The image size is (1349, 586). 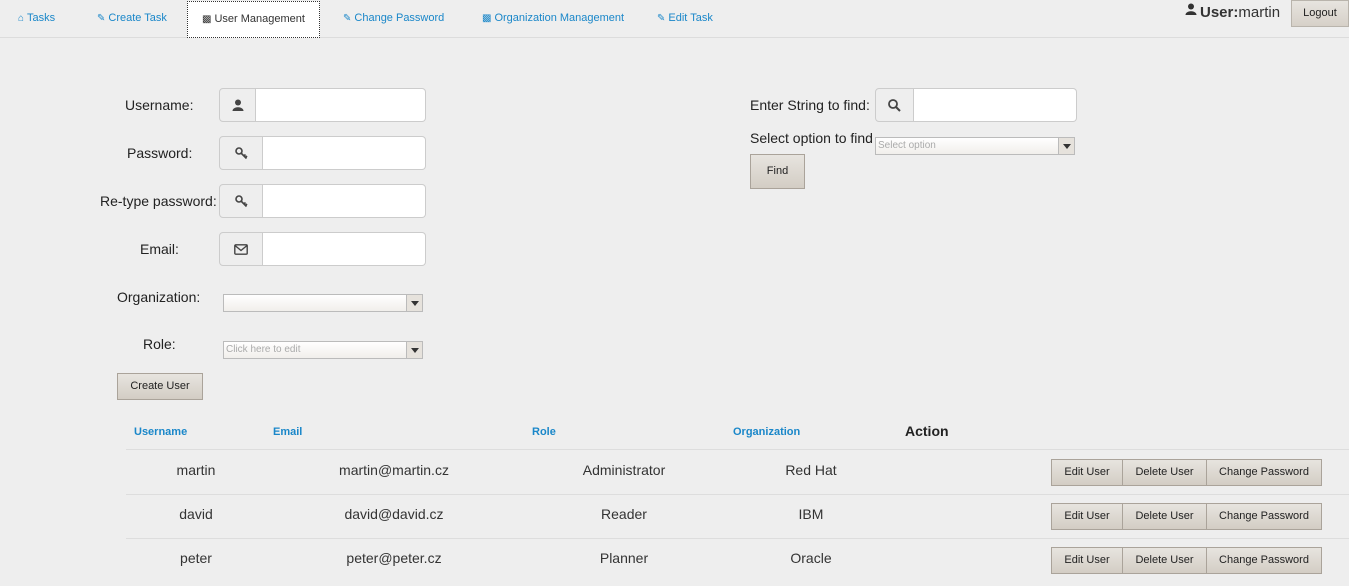 I want to click on create-user-button: Create User, so click(x=160, y=386).